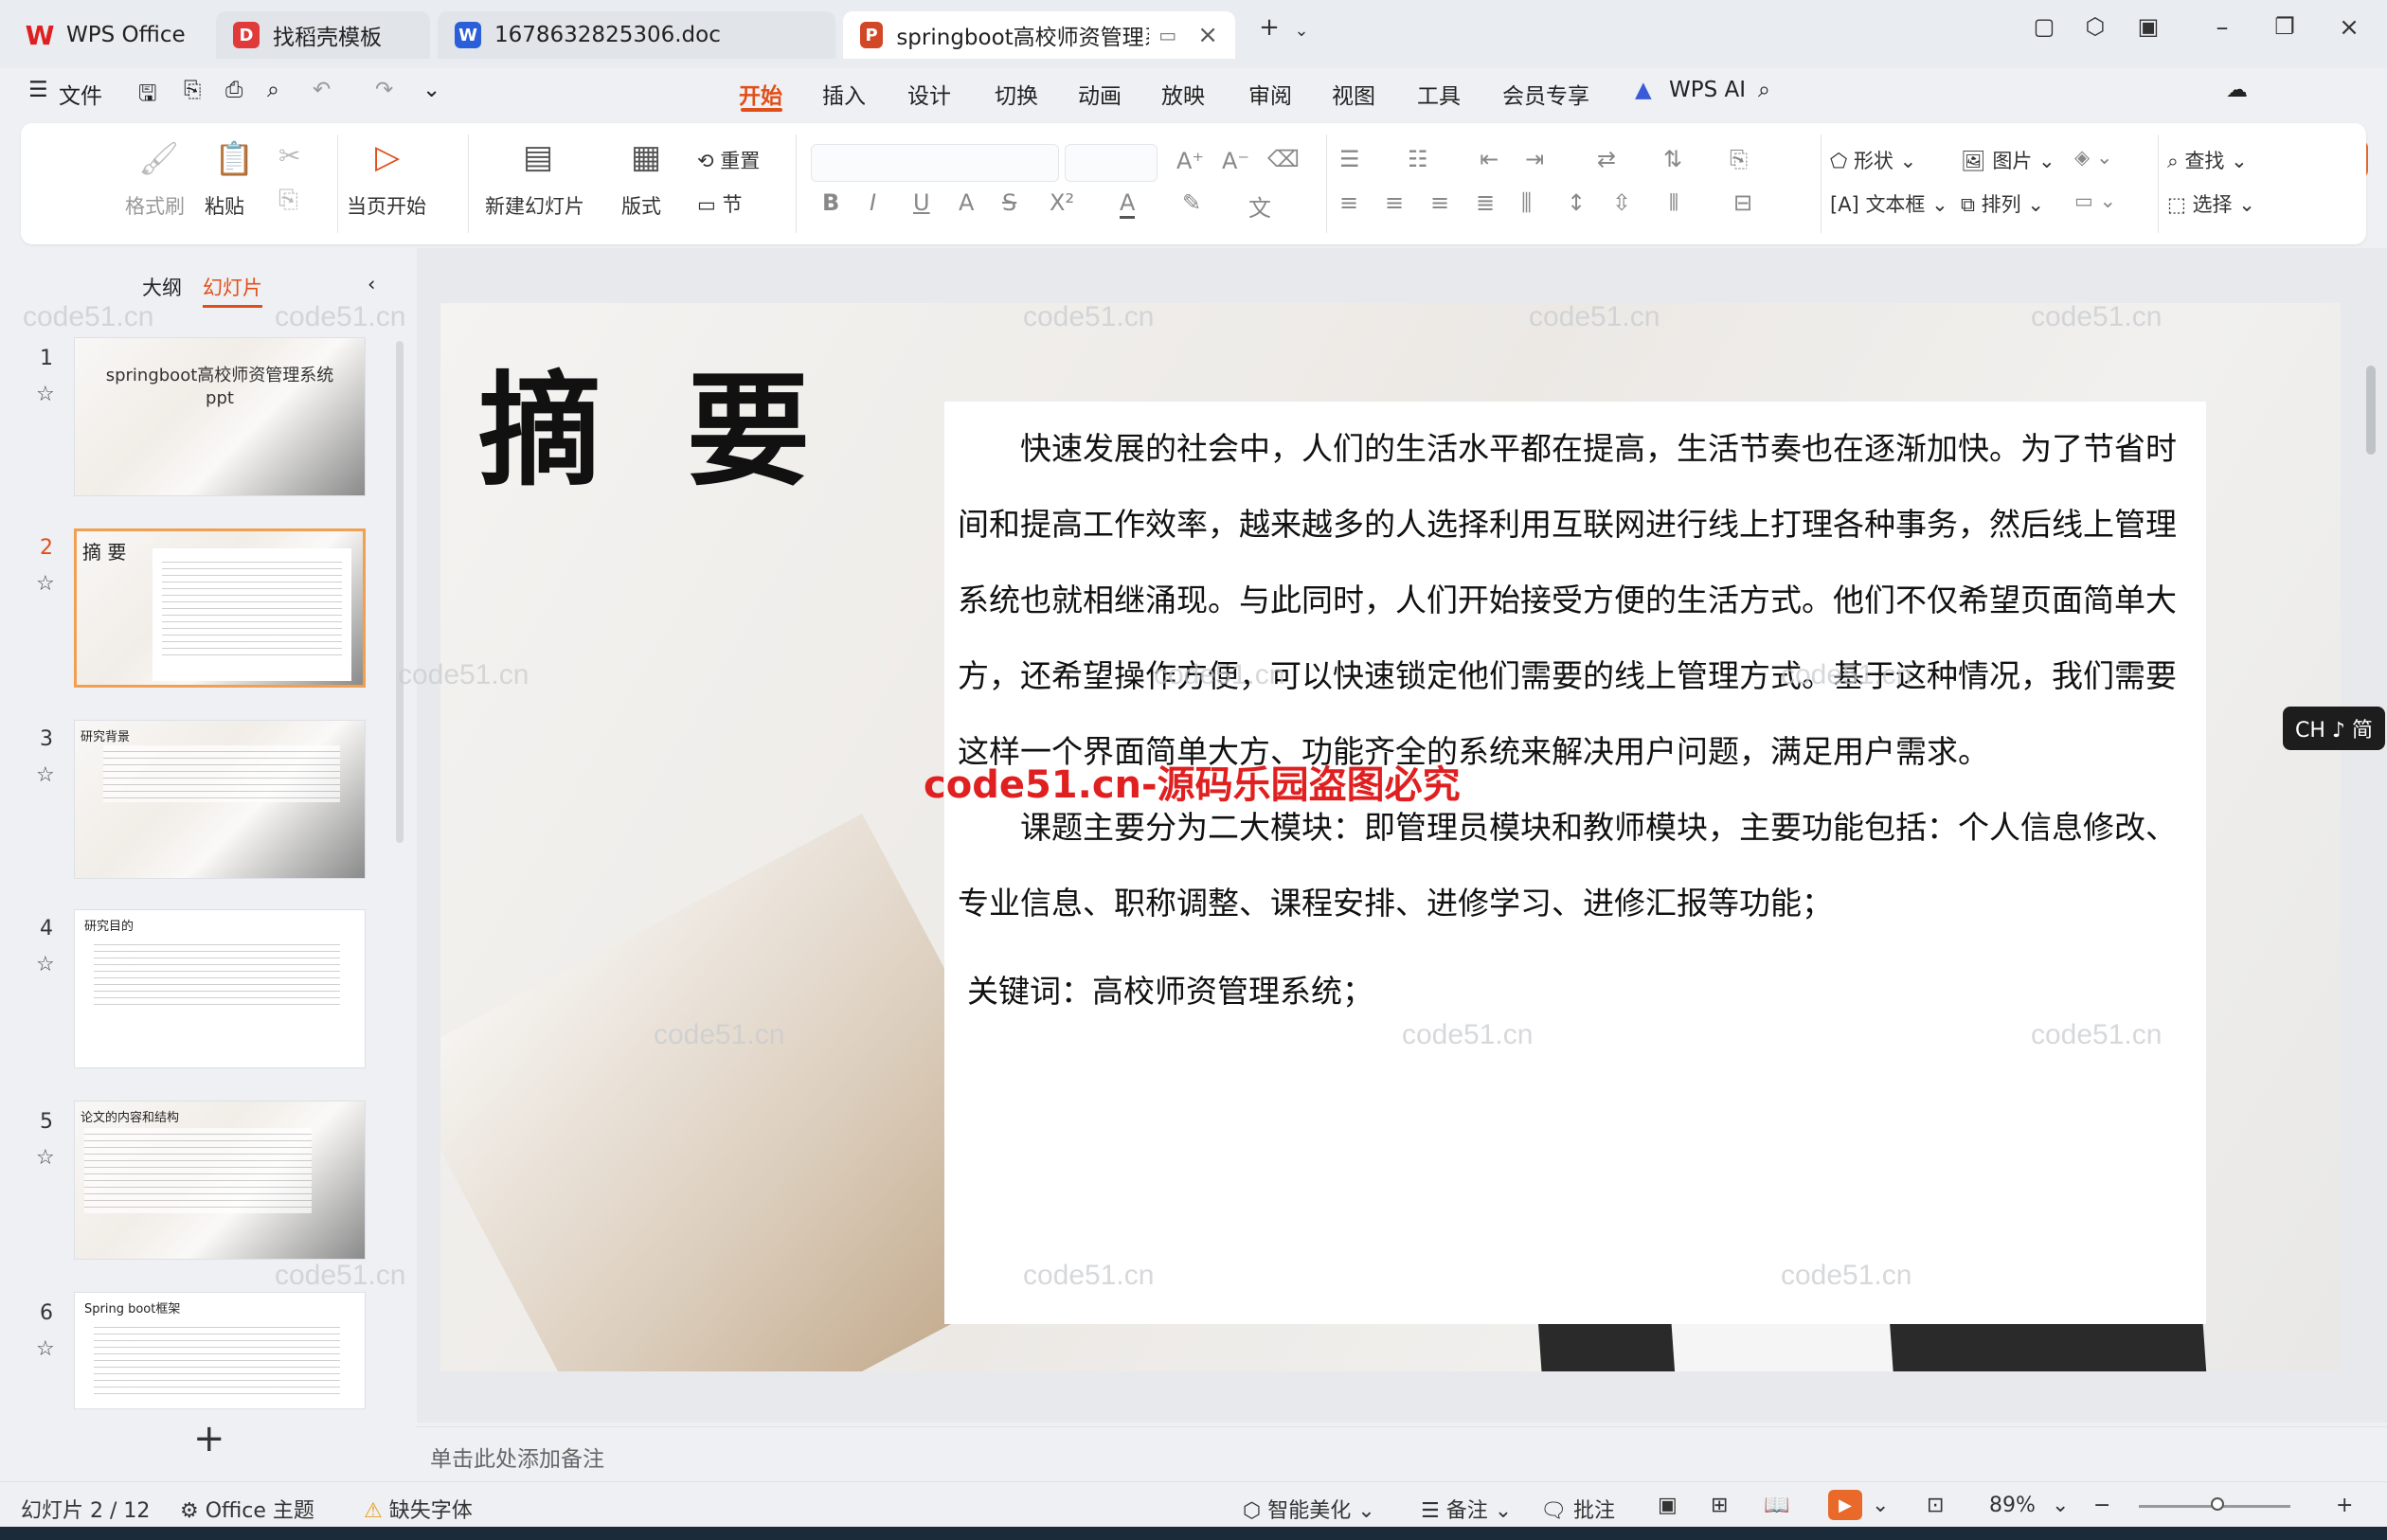  Describe the element at coordinates (418, 1509) in the screenshot. I see `missing-font-button: ⚠ 缺失字体` at that location.